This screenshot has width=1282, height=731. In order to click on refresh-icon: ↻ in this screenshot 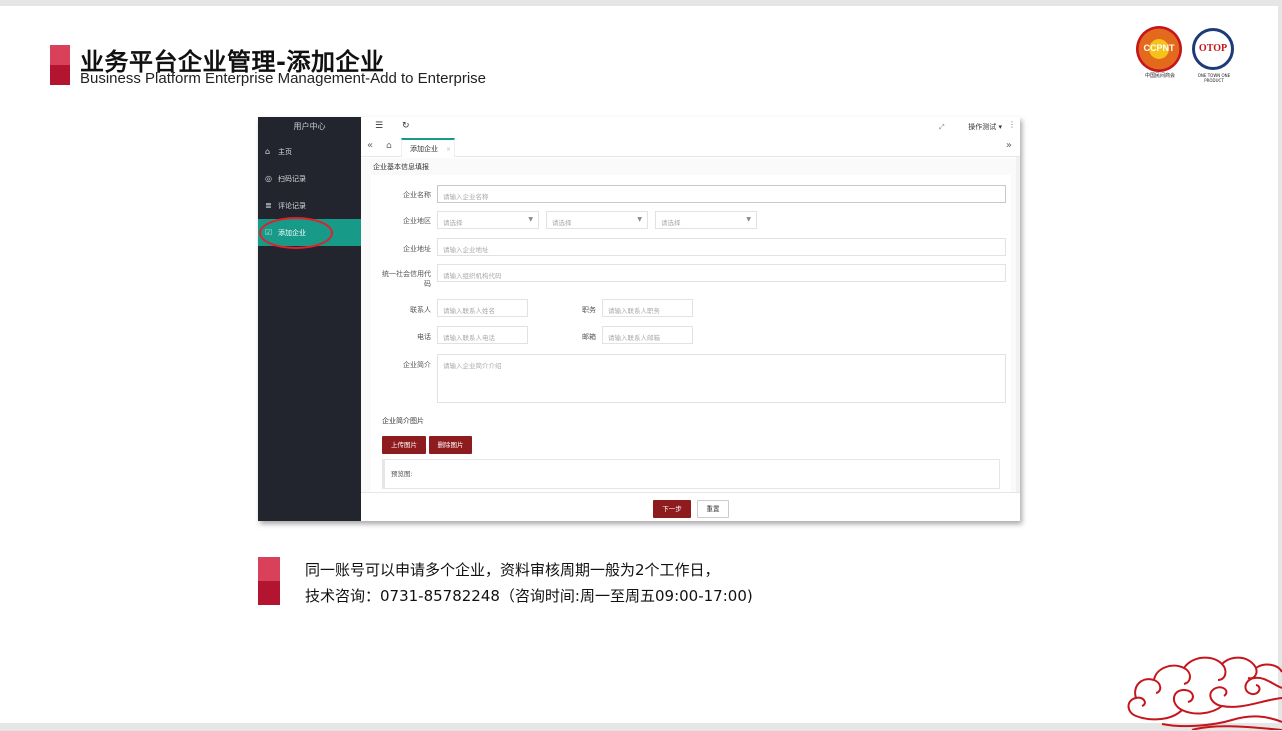, I will do `click(406, 126)`.